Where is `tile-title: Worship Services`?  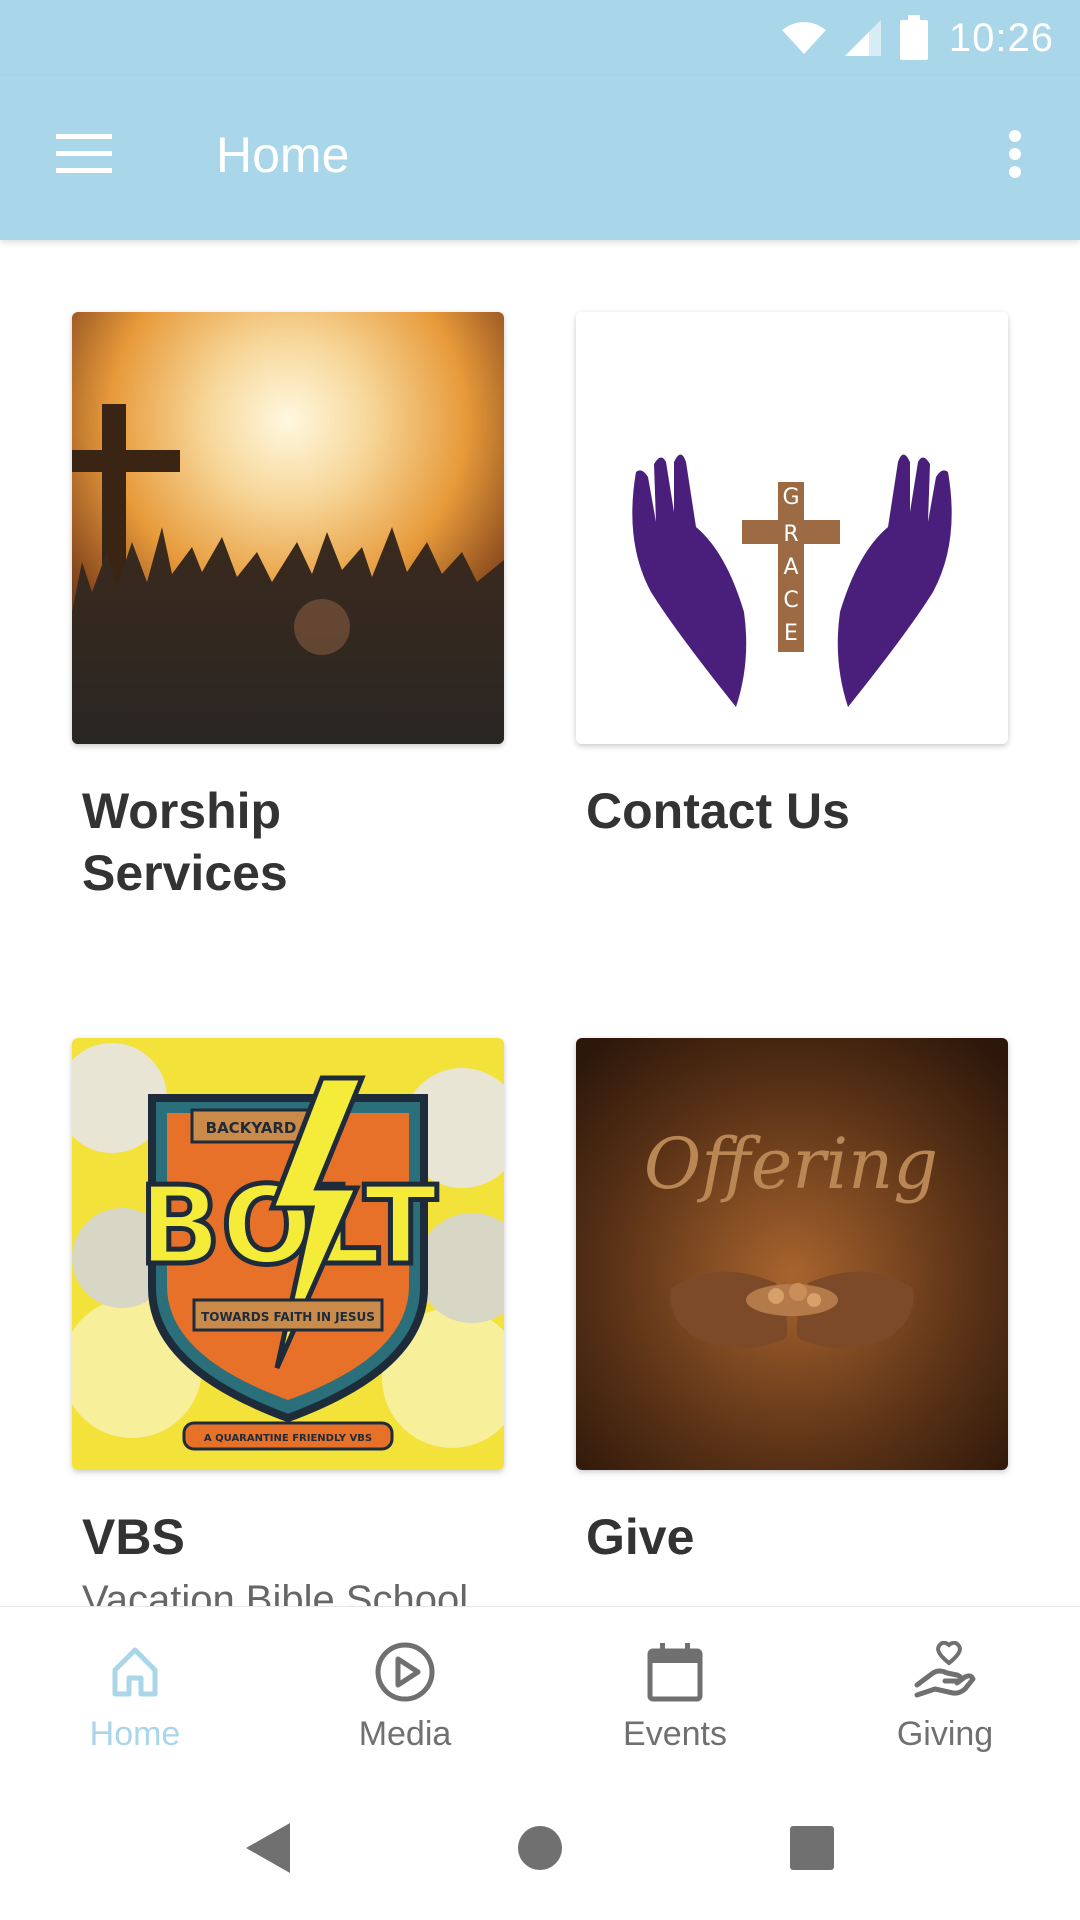 tile-title: Worship Services is located at coordinates (293, 842).